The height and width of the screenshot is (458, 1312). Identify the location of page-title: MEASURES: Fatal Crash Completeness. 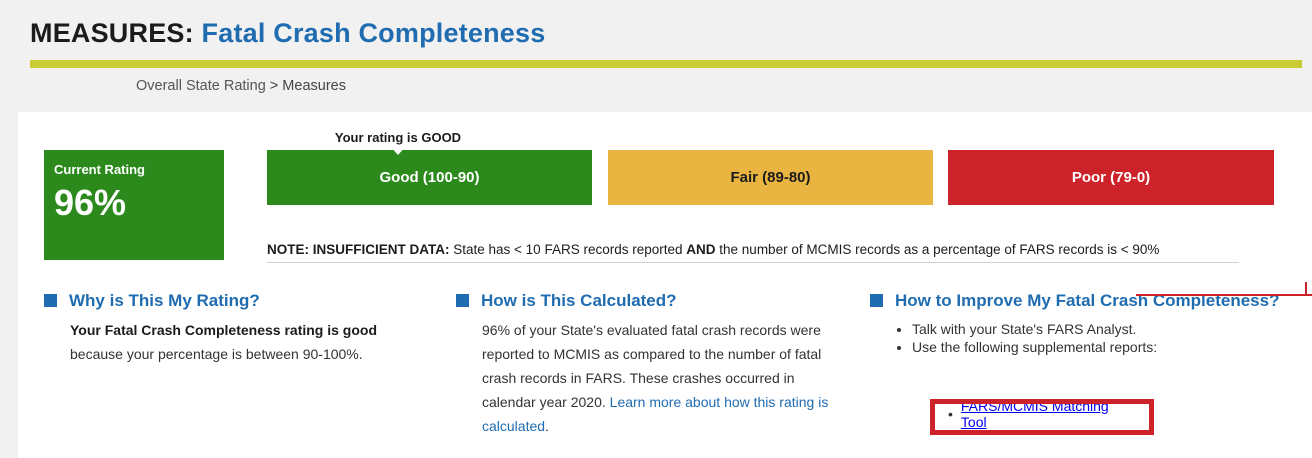
(287, 33).